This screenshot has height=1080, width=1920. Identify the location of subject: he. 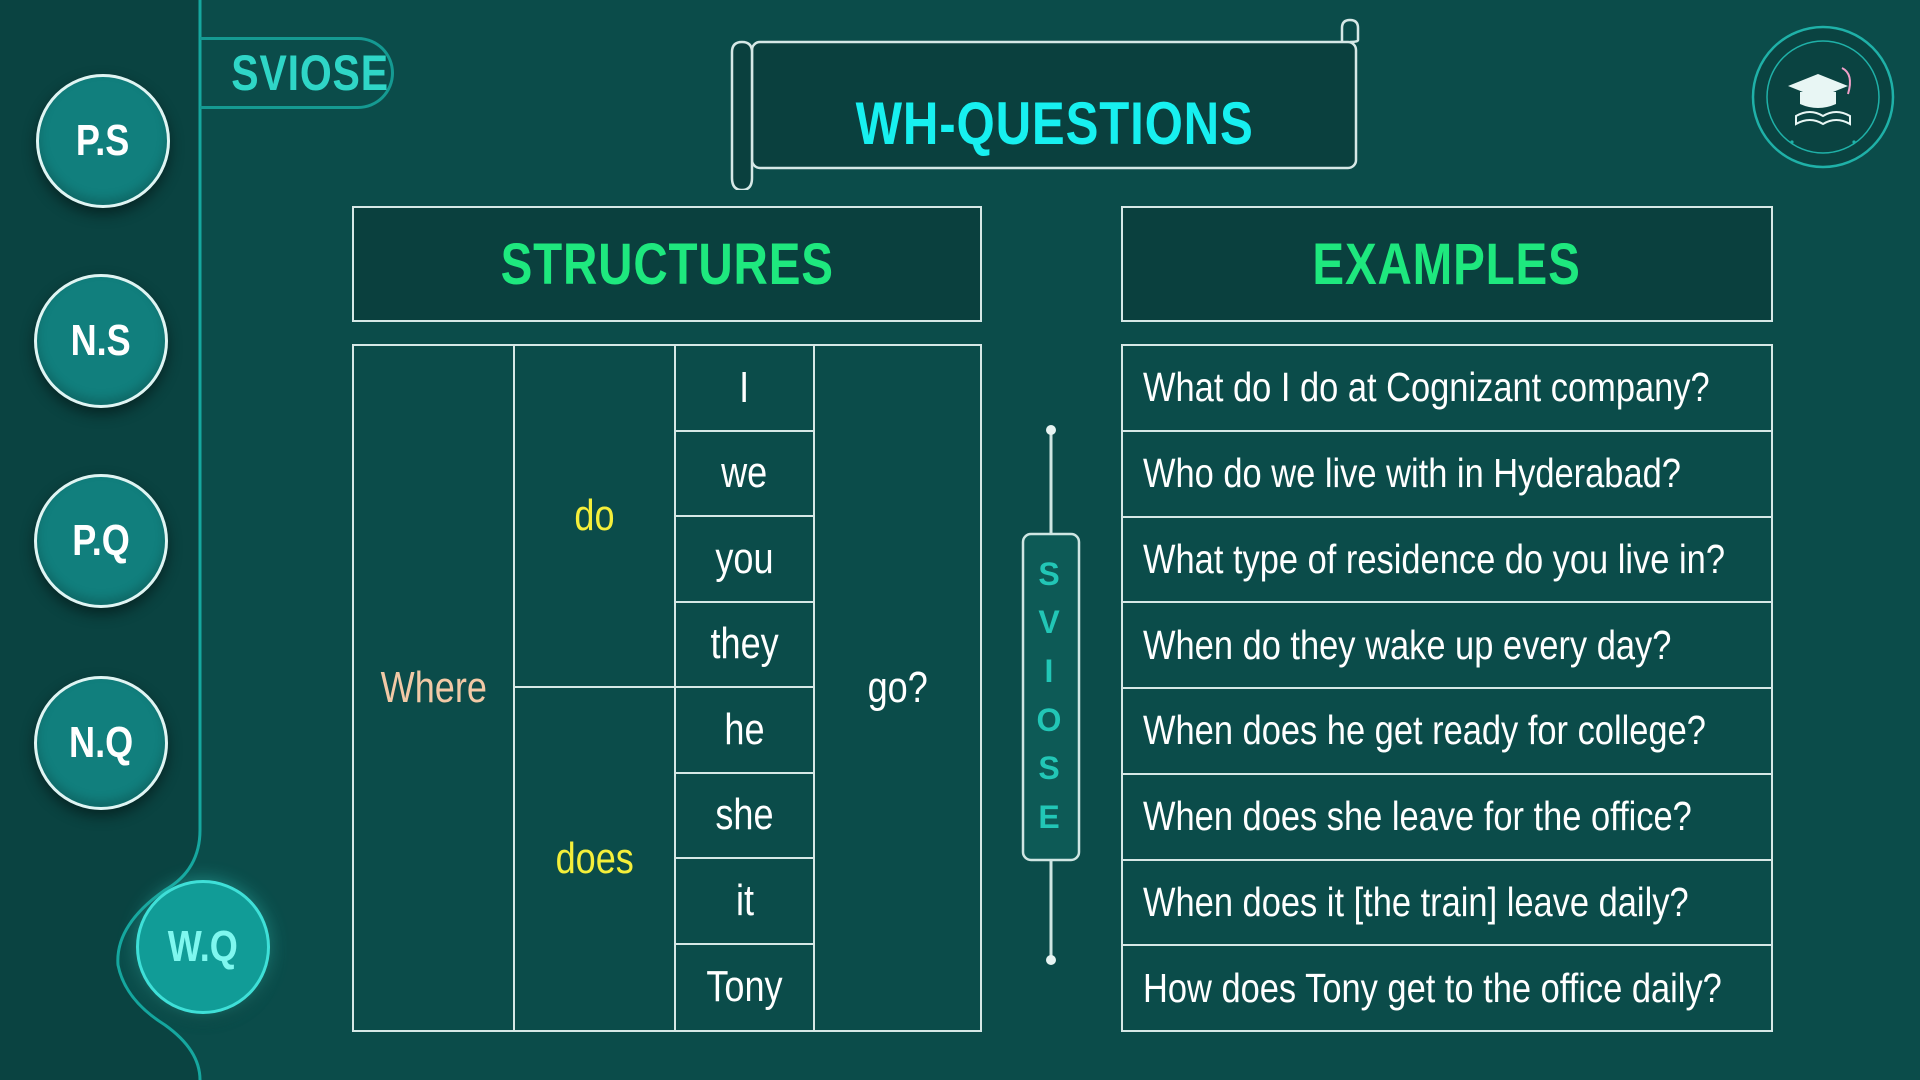
(744, 729).